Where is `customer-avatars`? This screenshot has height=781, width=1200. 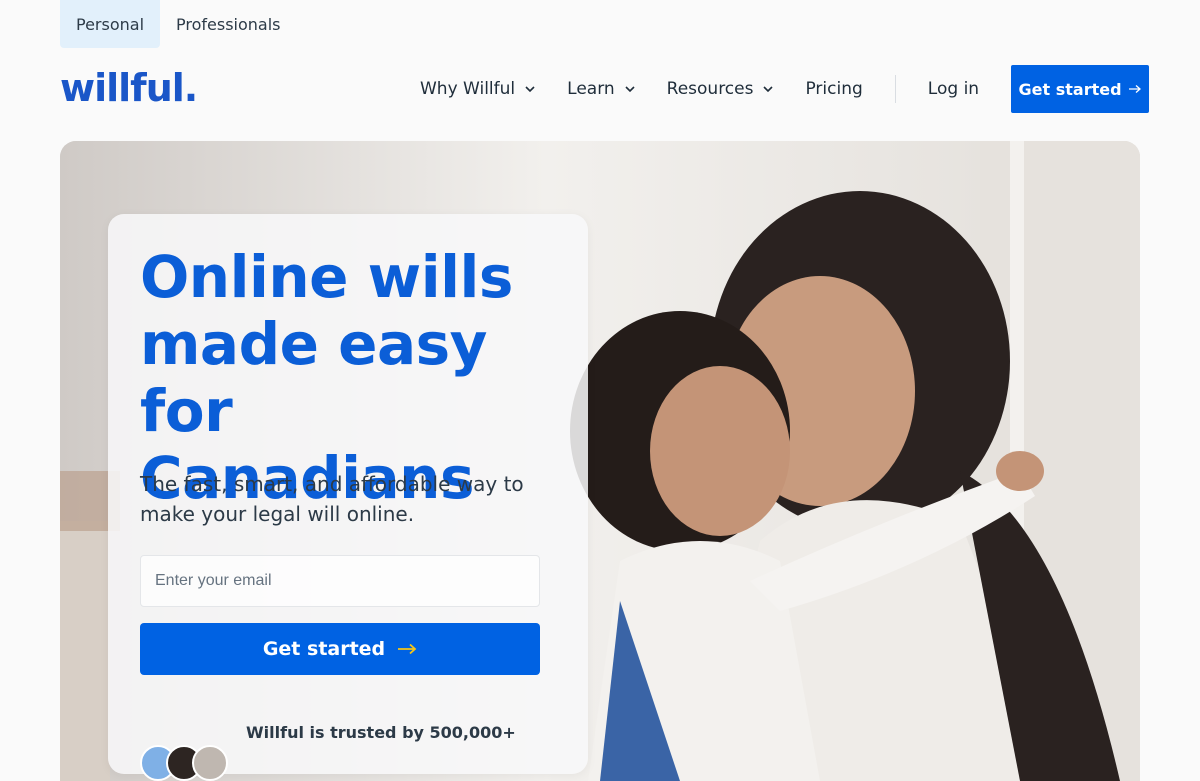 customer-avatars is located at coordinates (184, 763).